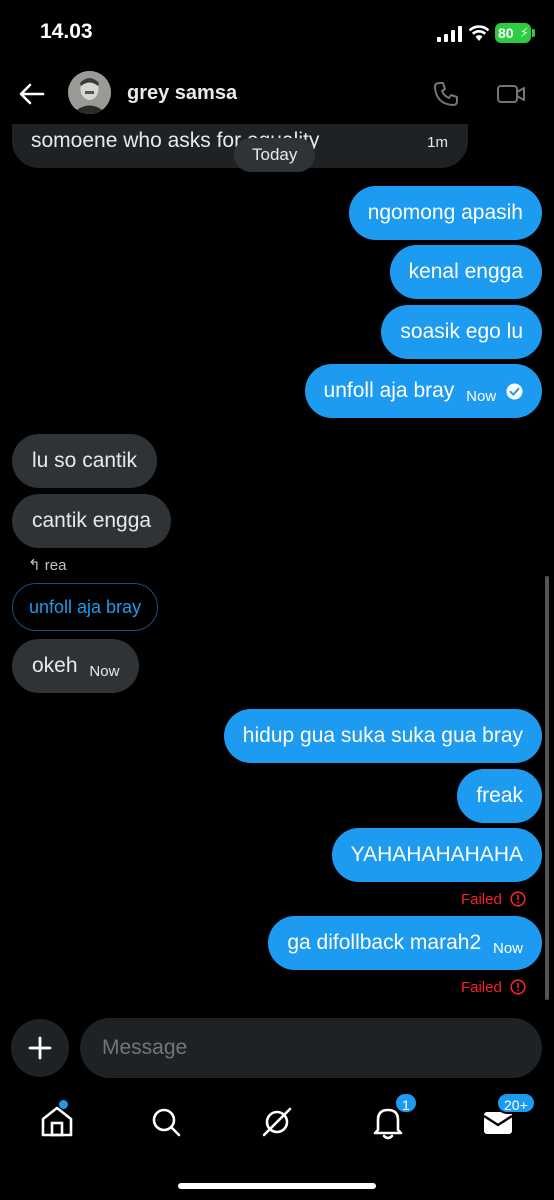 The height and width of the screenshot is (1200, 554). What do you see at coordinates (507, 1117) in the screenshot?
I see `nav-messages: 20+` at bounding box center [507, 1117].